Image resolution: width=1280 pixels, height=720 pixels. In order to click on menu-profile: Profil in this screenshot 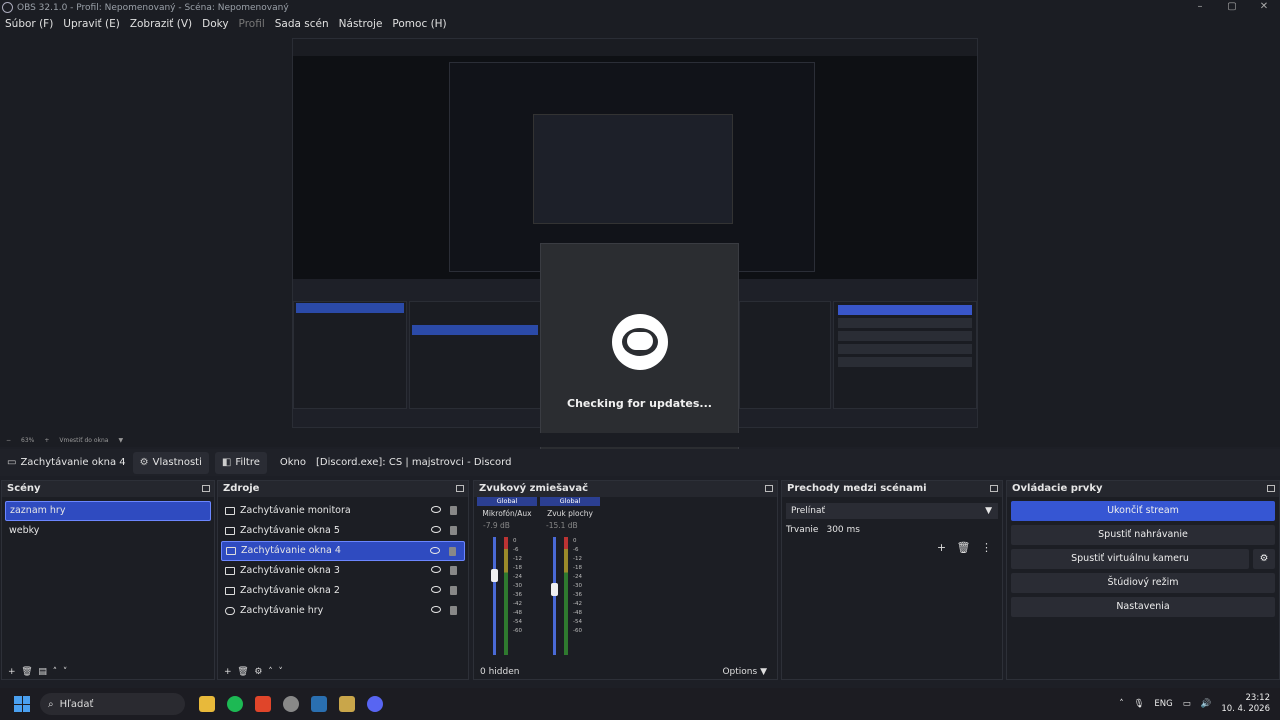, I will do `click(252, 24)`.